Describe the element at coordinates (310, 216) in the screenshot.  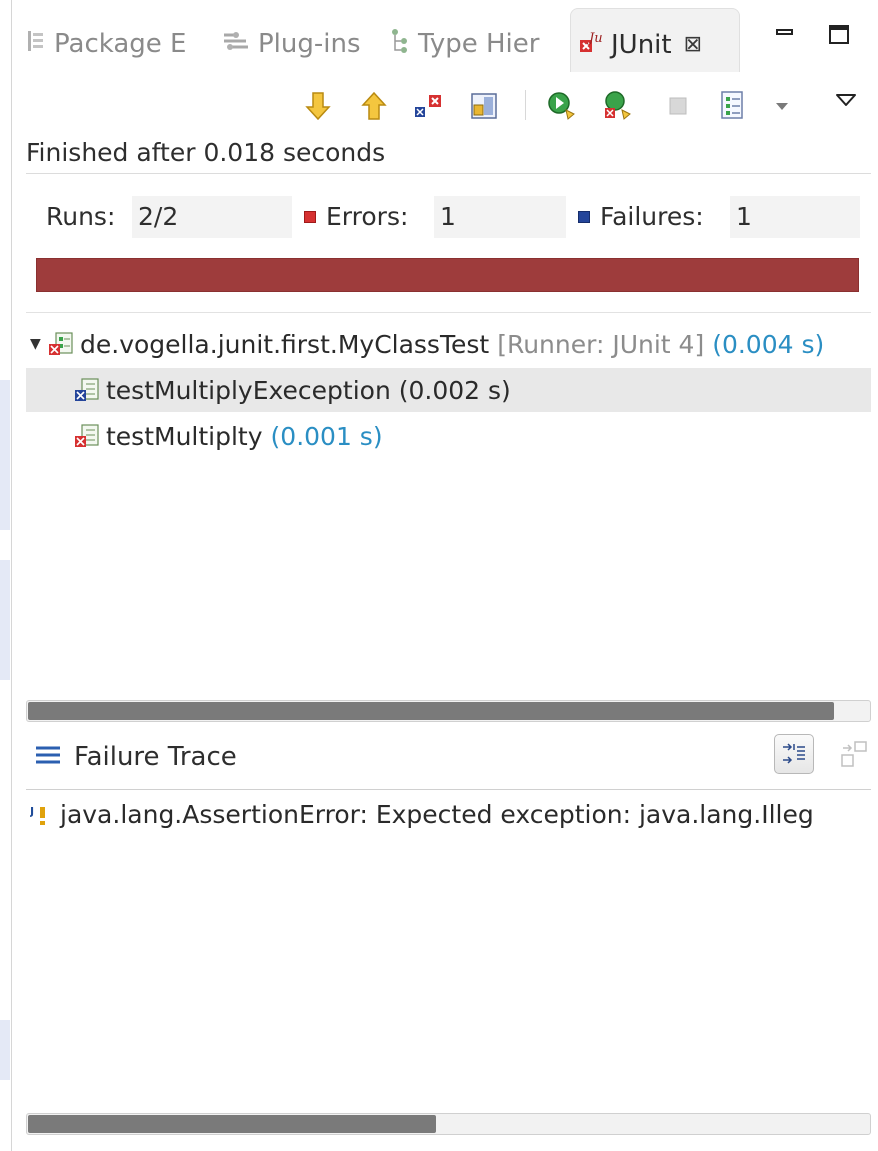
I see `error-icon` at that location.